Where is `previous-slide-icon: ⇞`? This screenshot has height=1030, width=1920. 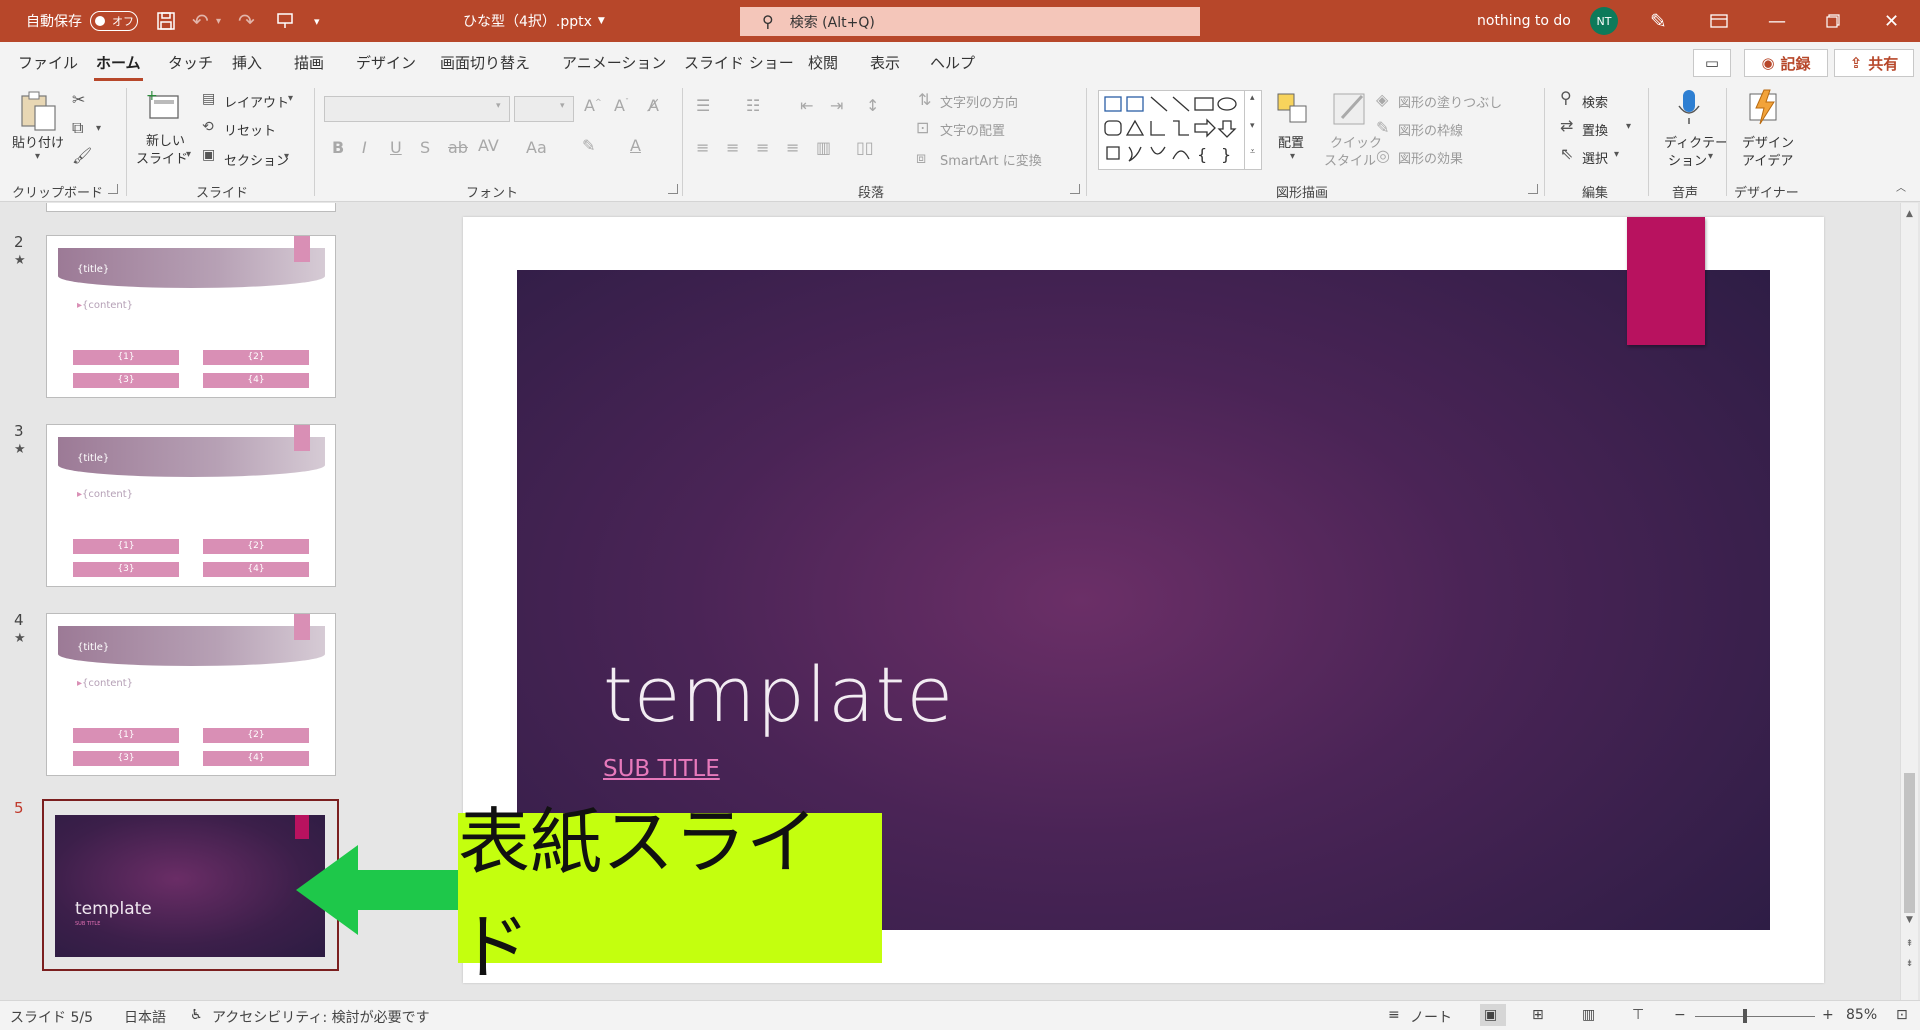
previous-slide-icon: ⇞ is located at coordinates (1909, 944).